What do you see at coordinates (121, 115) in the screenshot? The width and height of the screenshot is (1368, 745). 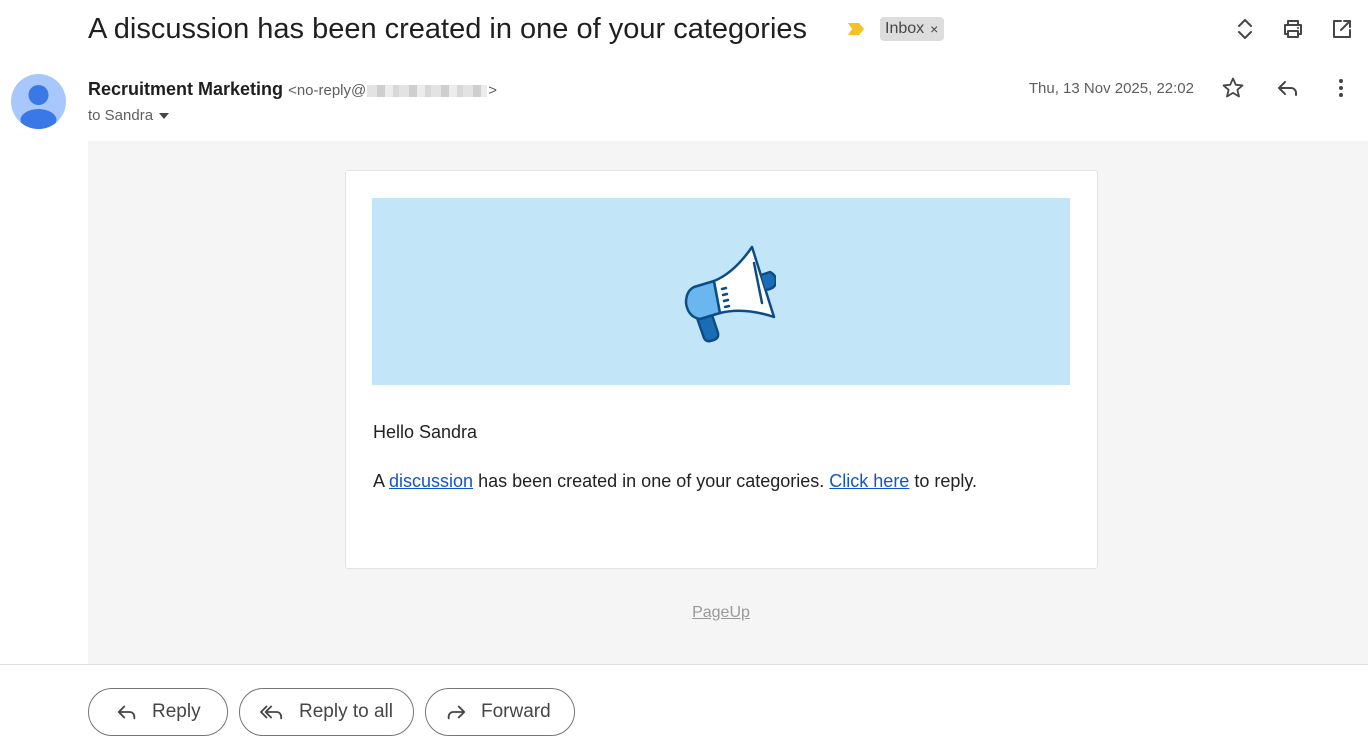 I see `recipient-label: to Sandra` at bounding box center [121, 115].